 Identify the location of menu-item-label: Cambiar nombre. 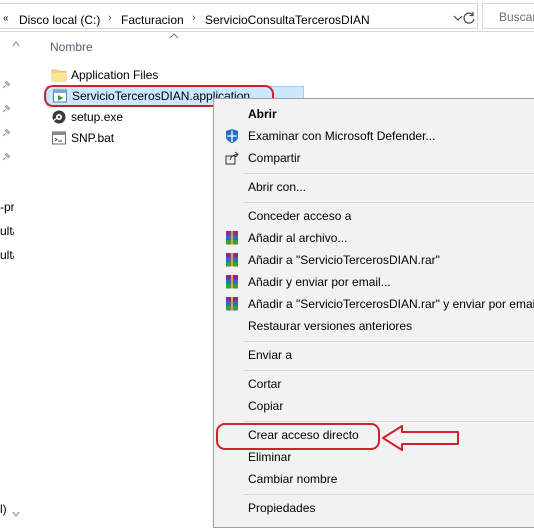
(293, 479).